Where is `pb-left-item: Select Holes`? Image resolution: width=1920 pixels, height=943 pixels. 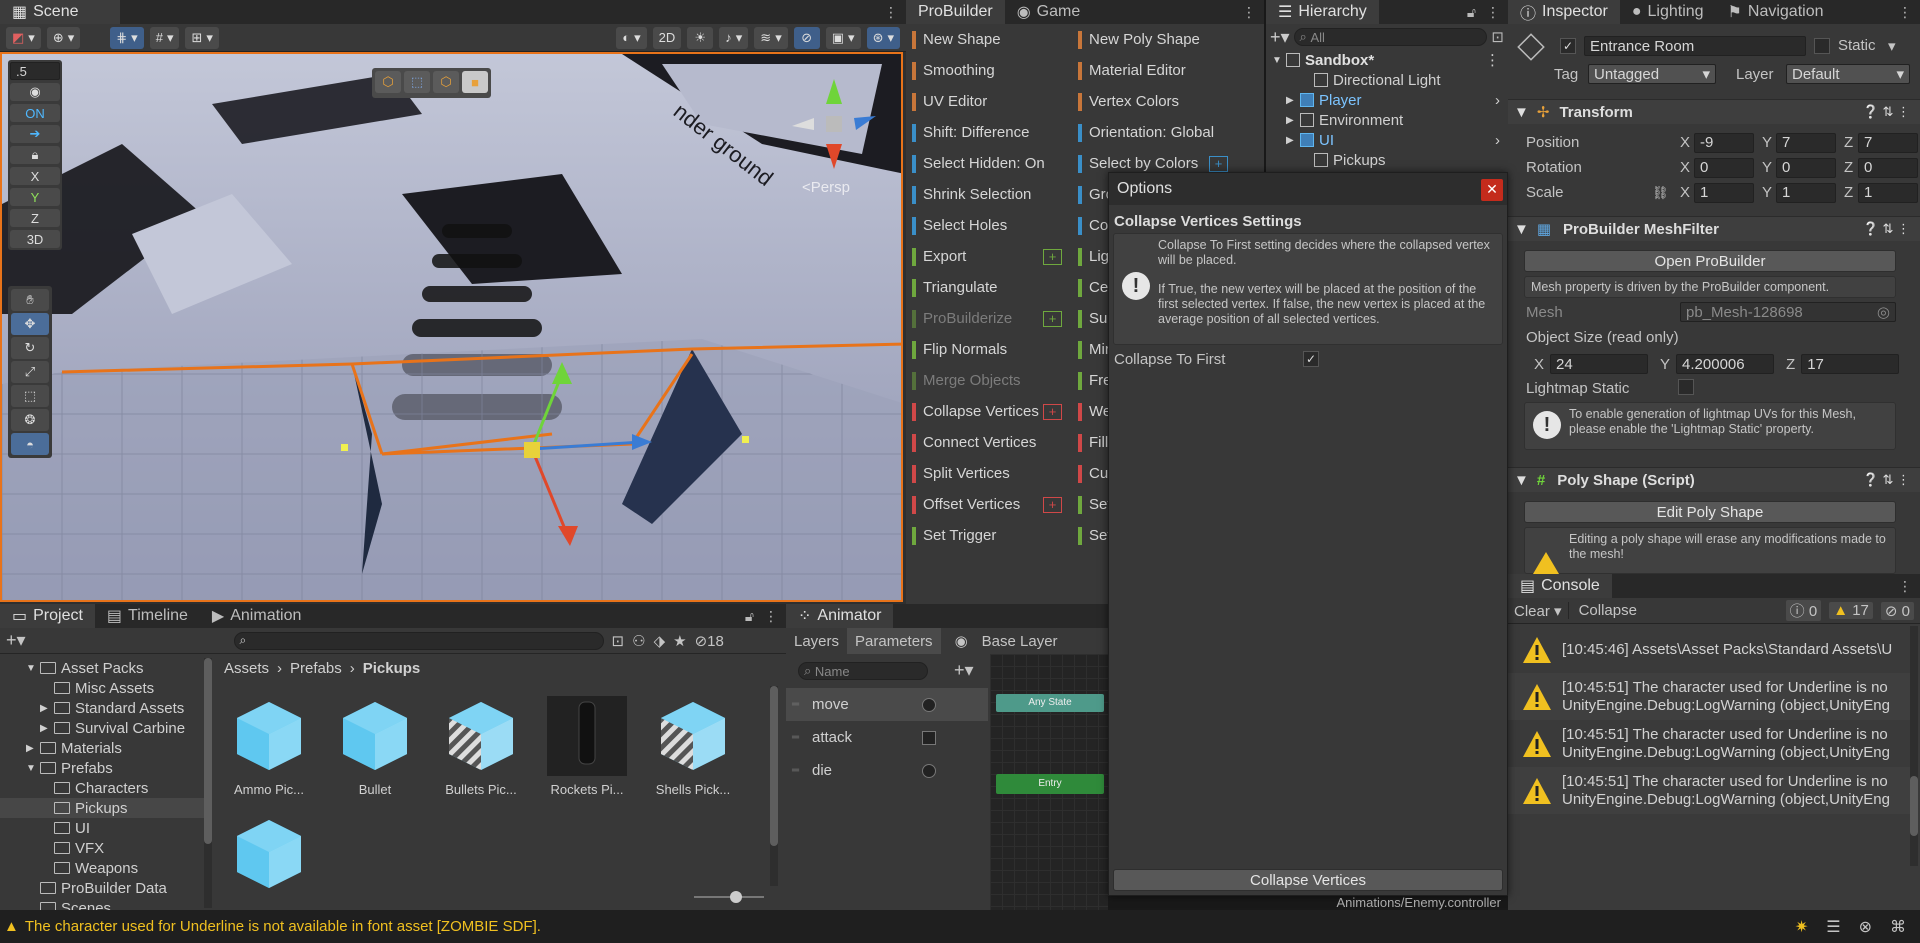 pb-left-item: Select Holes is located at coordinates (988, 225).